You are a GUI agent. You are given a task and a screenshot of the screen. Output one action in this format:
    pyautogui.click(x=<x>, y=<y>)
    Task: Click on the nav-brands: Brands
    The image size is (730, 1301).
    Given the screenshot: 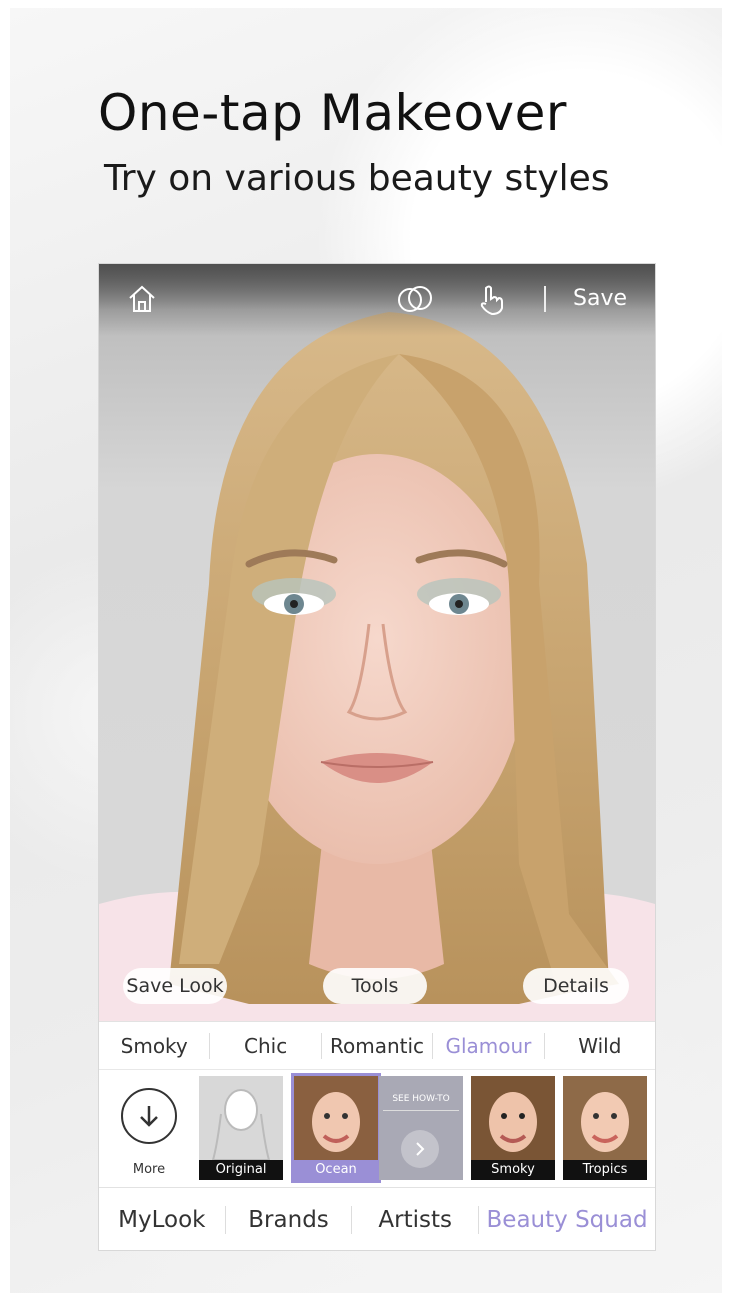 What is the action you would take?
    pyautogui.click(x=289, y=1220)
    